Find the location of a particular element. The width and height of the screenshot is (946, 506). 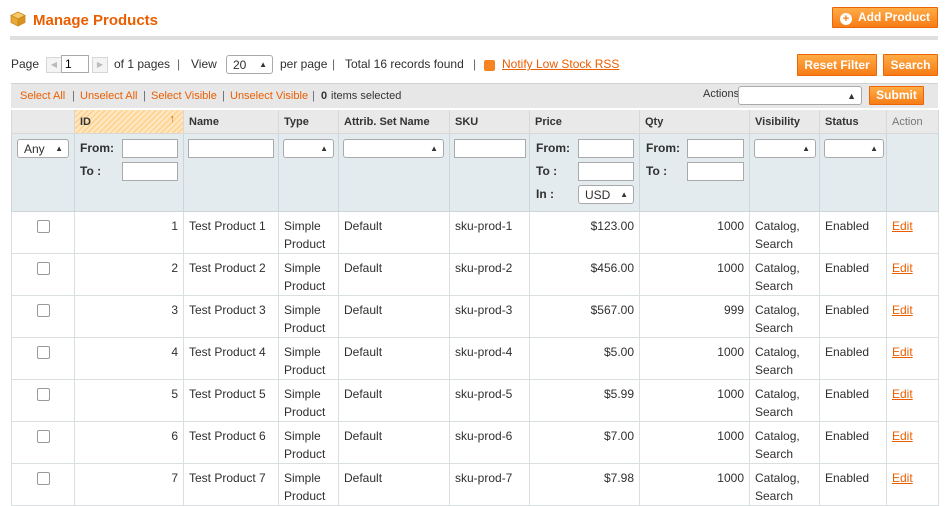

currency-select: USD ▲ is located at coordinates (606, 194).